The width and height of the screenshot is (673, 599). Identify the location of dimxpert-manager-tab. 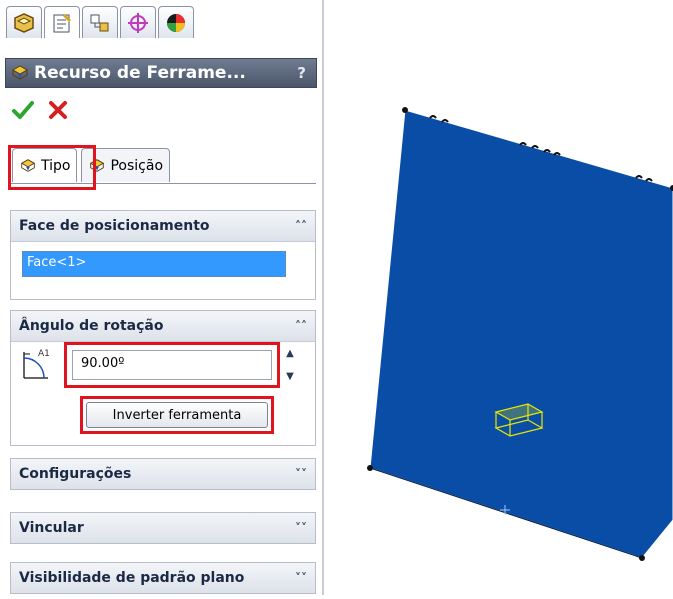
(138, 22).